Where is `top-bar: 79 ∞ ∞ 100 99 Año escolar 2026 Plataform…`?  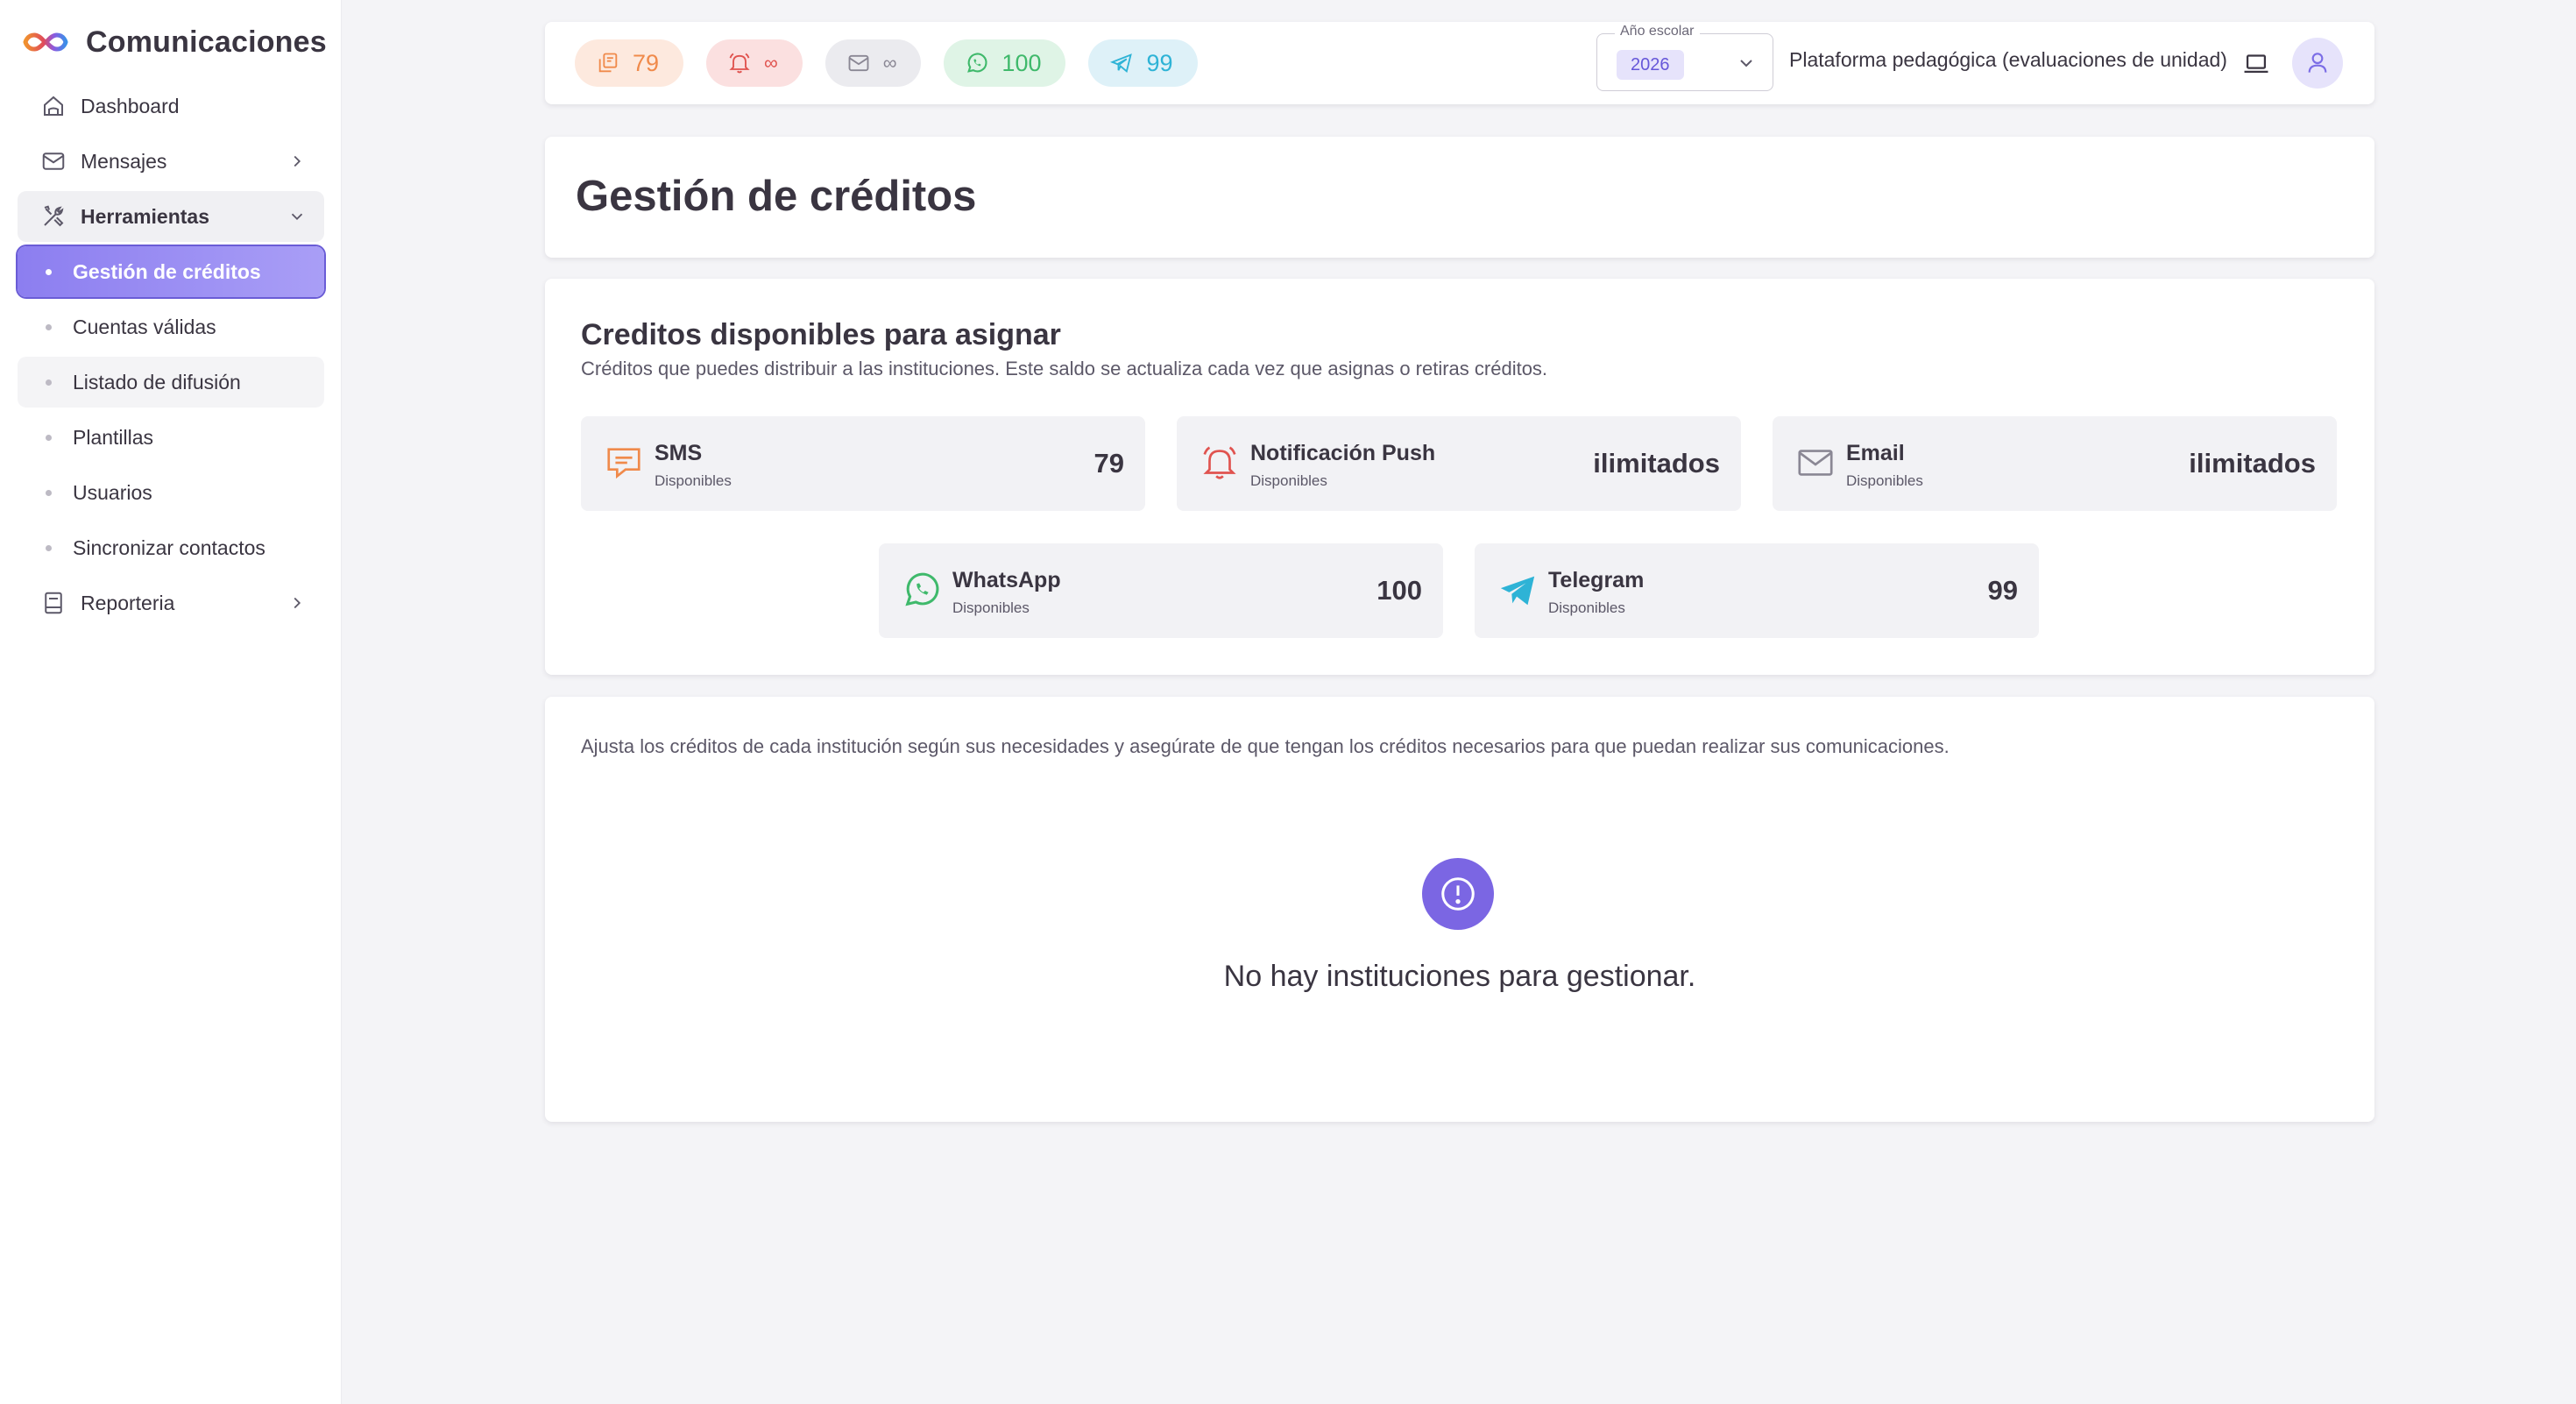
top-bar: 79 ∞ ∞ 100 99 Año escolar 2026 Plataform… is located at coordinates (1459, 63).